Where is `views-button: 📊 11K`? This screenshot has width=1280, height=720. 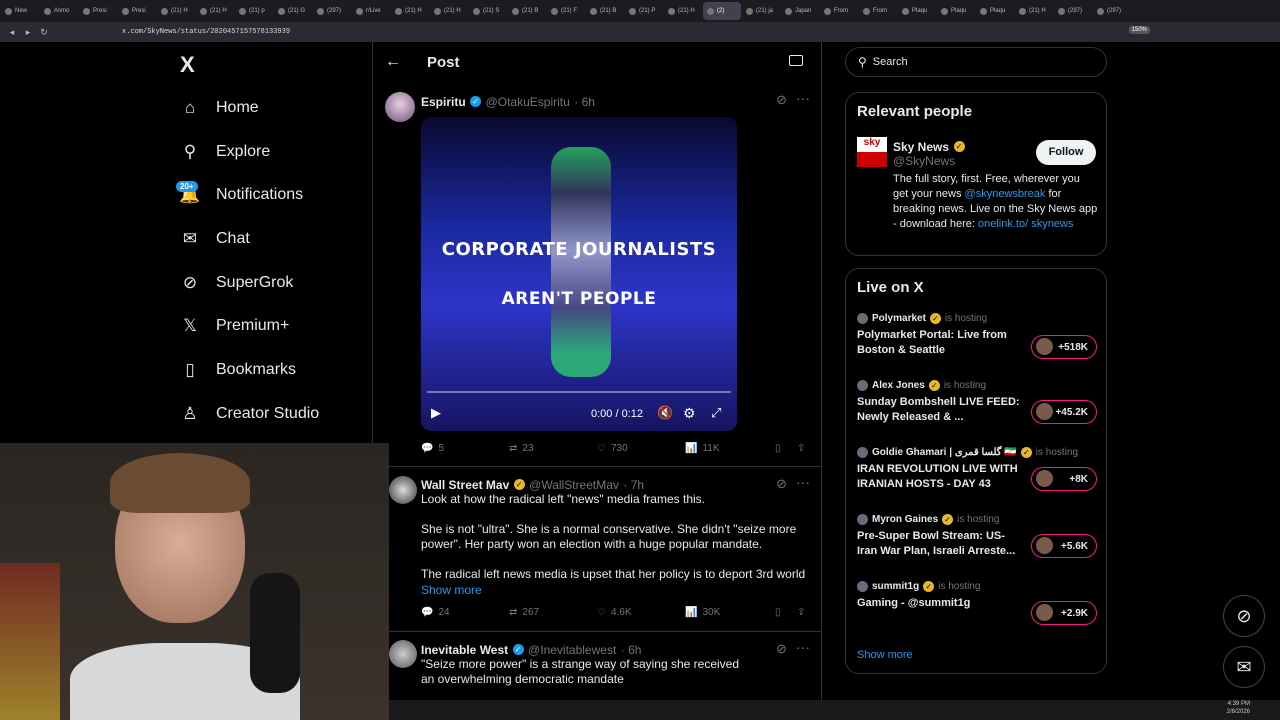
views-button: 📊 11K is located at coordinates (702, 448).